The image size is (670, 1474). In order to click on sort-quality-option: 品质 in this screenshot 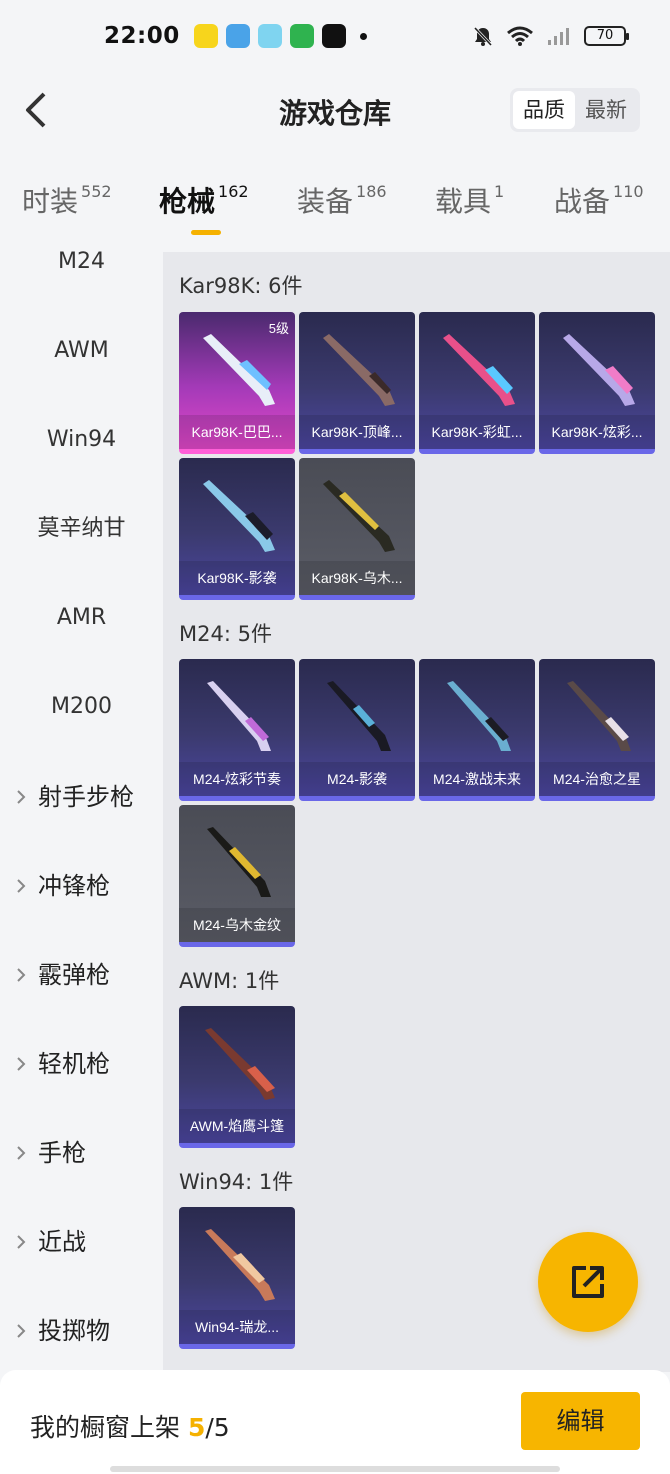, I will do `click(544, 110)`.